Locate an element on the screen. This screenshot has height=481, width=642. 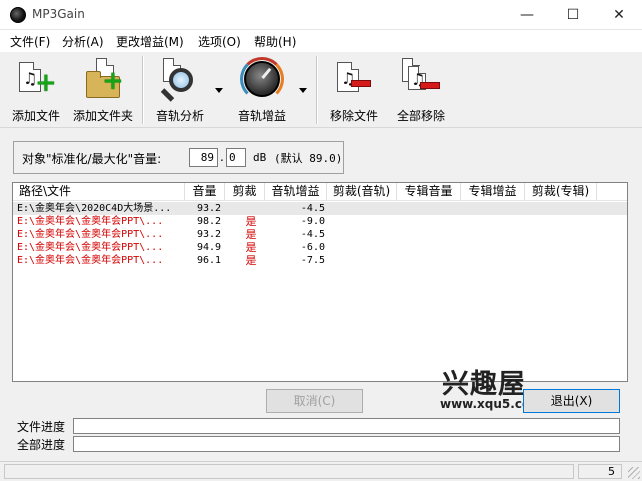
menu-analysis: 分析(A) is located at coordinates (83, 41).